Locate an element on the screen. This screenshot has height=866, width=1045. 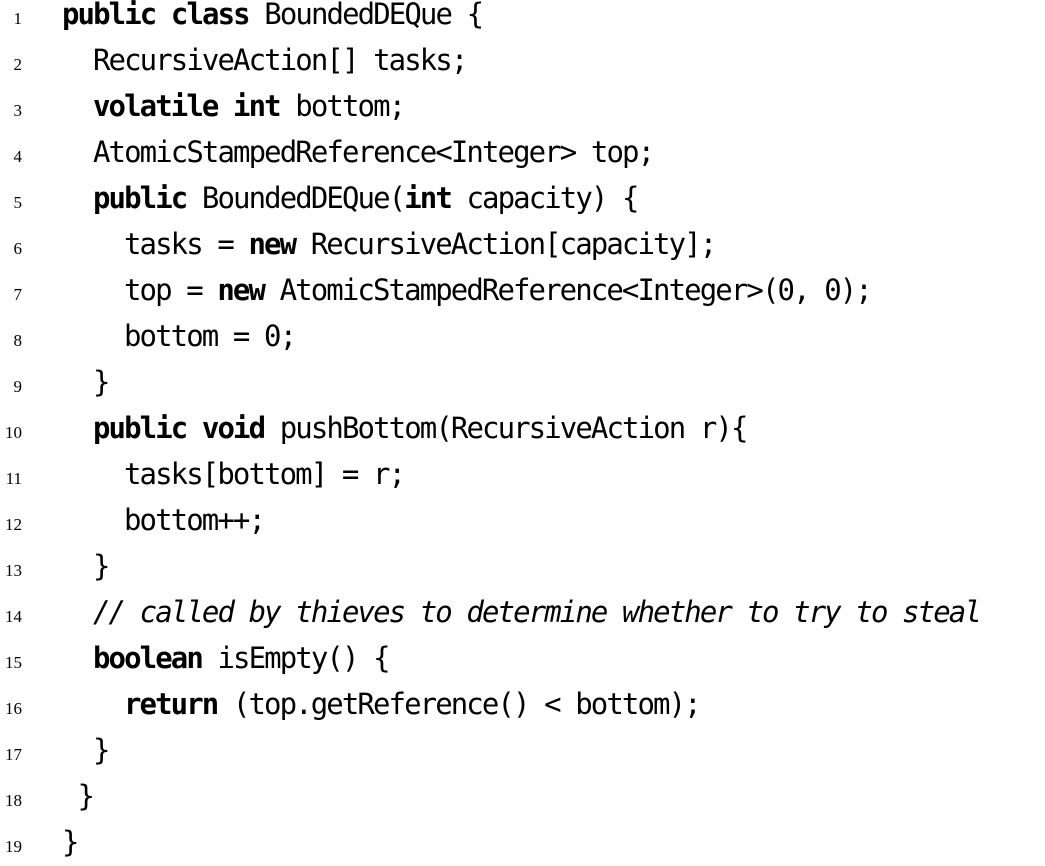
code-line: 5 public BoundedDEQue(int capacity) { is located at coordinates (522, 199).